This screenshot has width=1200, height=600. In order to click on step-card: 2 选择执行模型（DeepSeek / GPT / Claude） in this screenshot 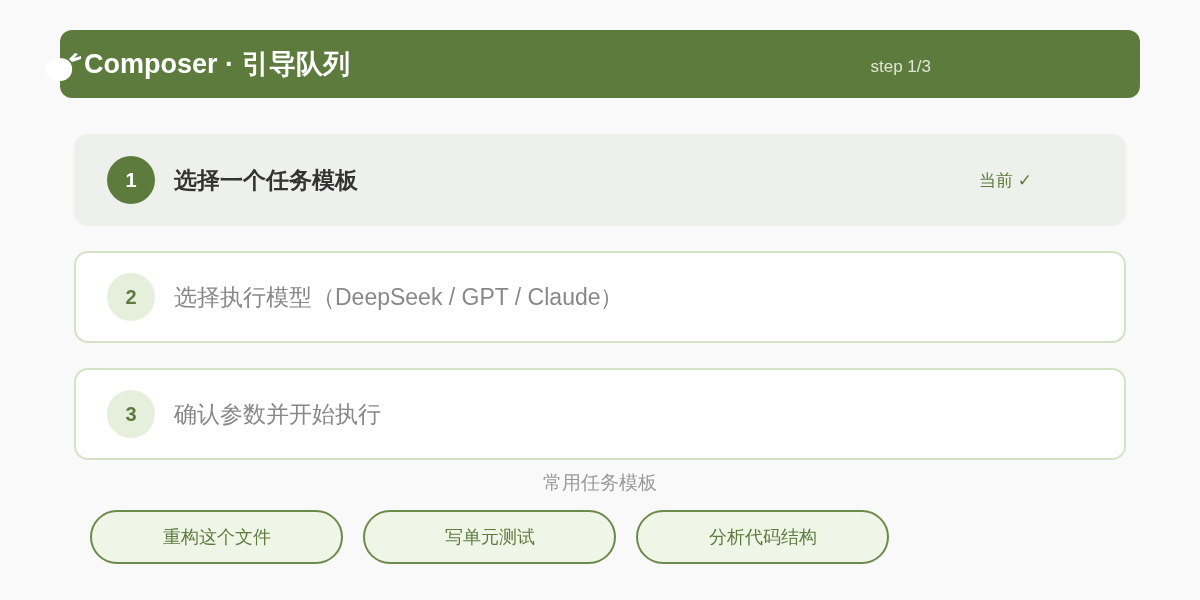, I will do `click(600, 297)`.